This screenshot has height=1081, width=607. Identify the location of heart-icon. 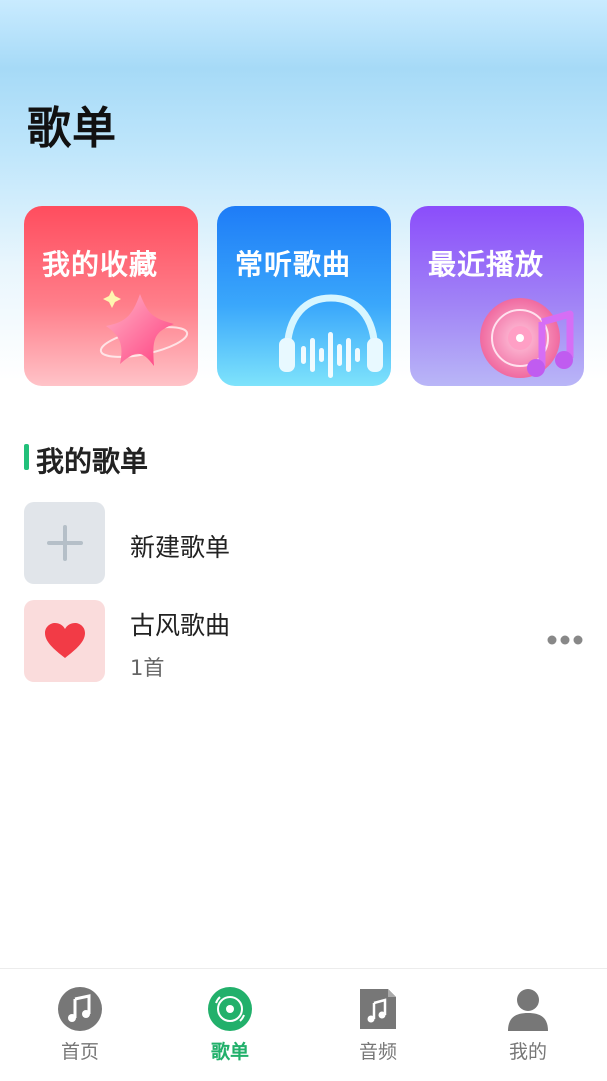
(64, 640).